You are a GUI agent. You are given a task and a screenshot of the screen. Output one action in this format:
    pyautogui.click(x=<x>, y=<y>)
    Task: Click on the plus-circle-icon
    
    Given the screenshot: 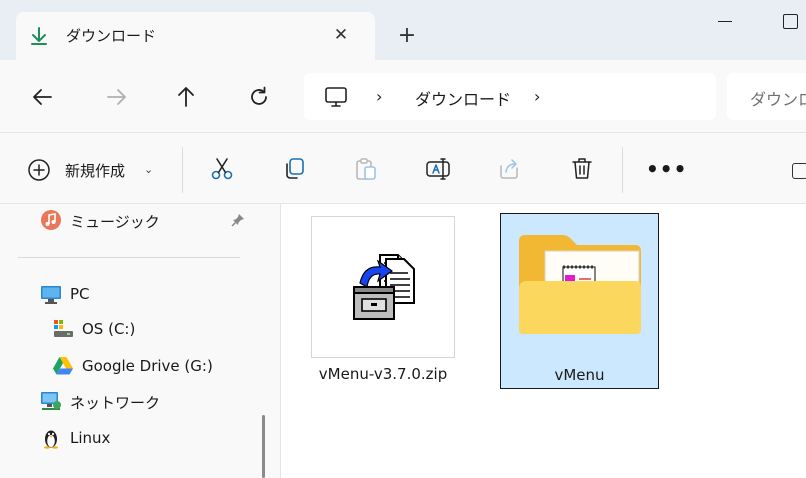 What is the action you would take?
    pyautogui.click(x=39, y=170)
    